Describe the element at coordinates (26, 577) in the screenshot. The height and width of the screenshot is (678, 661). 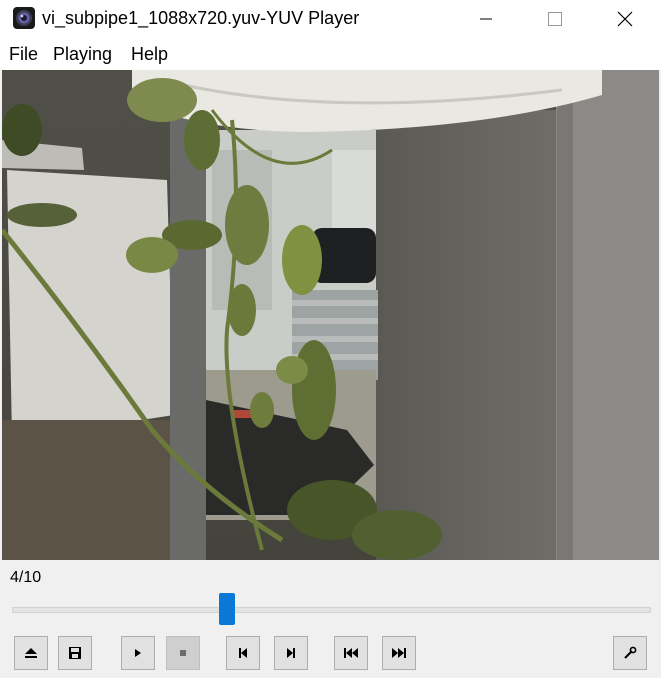
I see `frame-counter: 4/10` at that location.